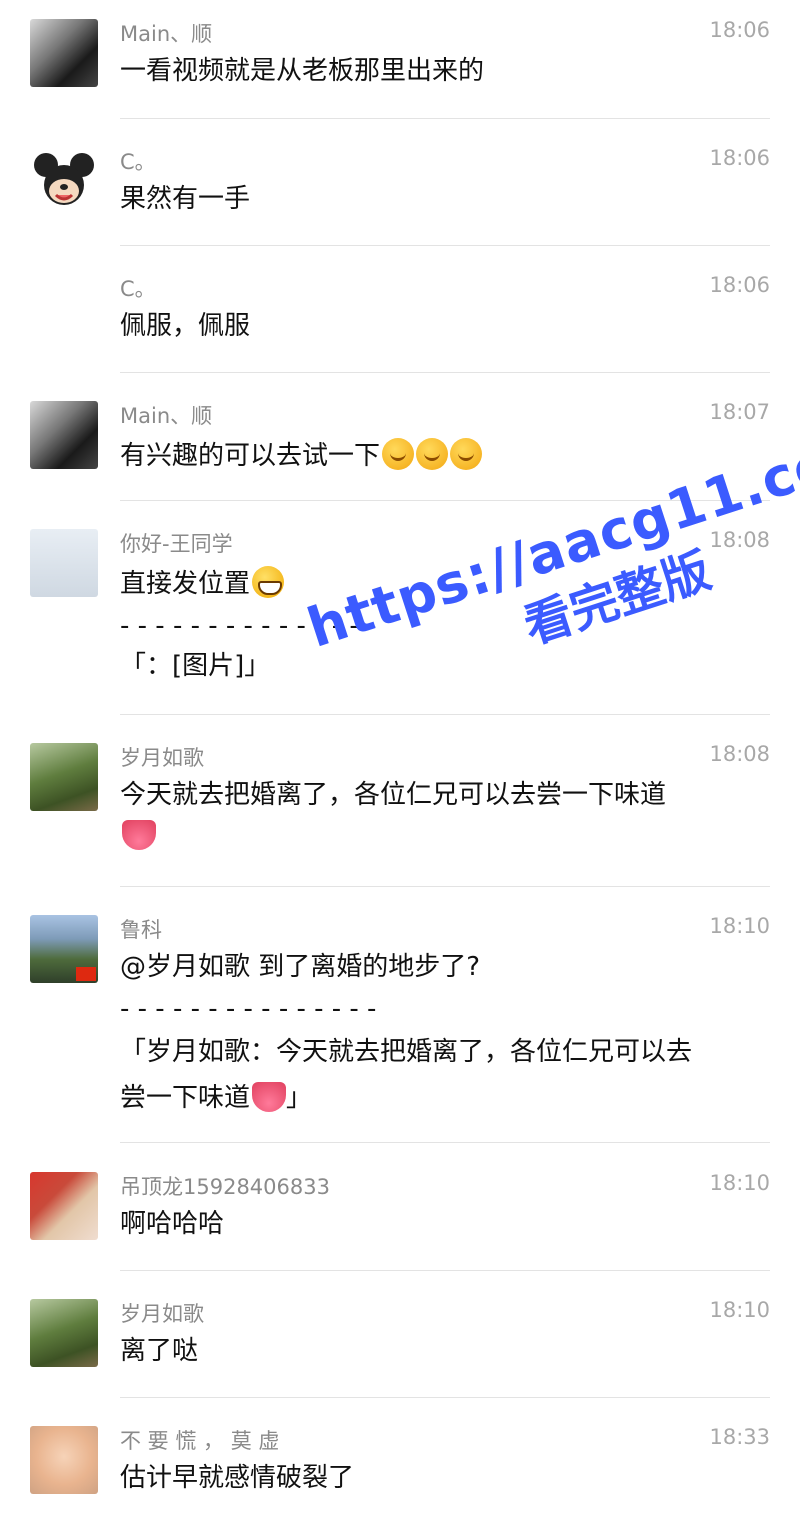  I want to click on message-text-line: 果然有一手, so click(185, 199).